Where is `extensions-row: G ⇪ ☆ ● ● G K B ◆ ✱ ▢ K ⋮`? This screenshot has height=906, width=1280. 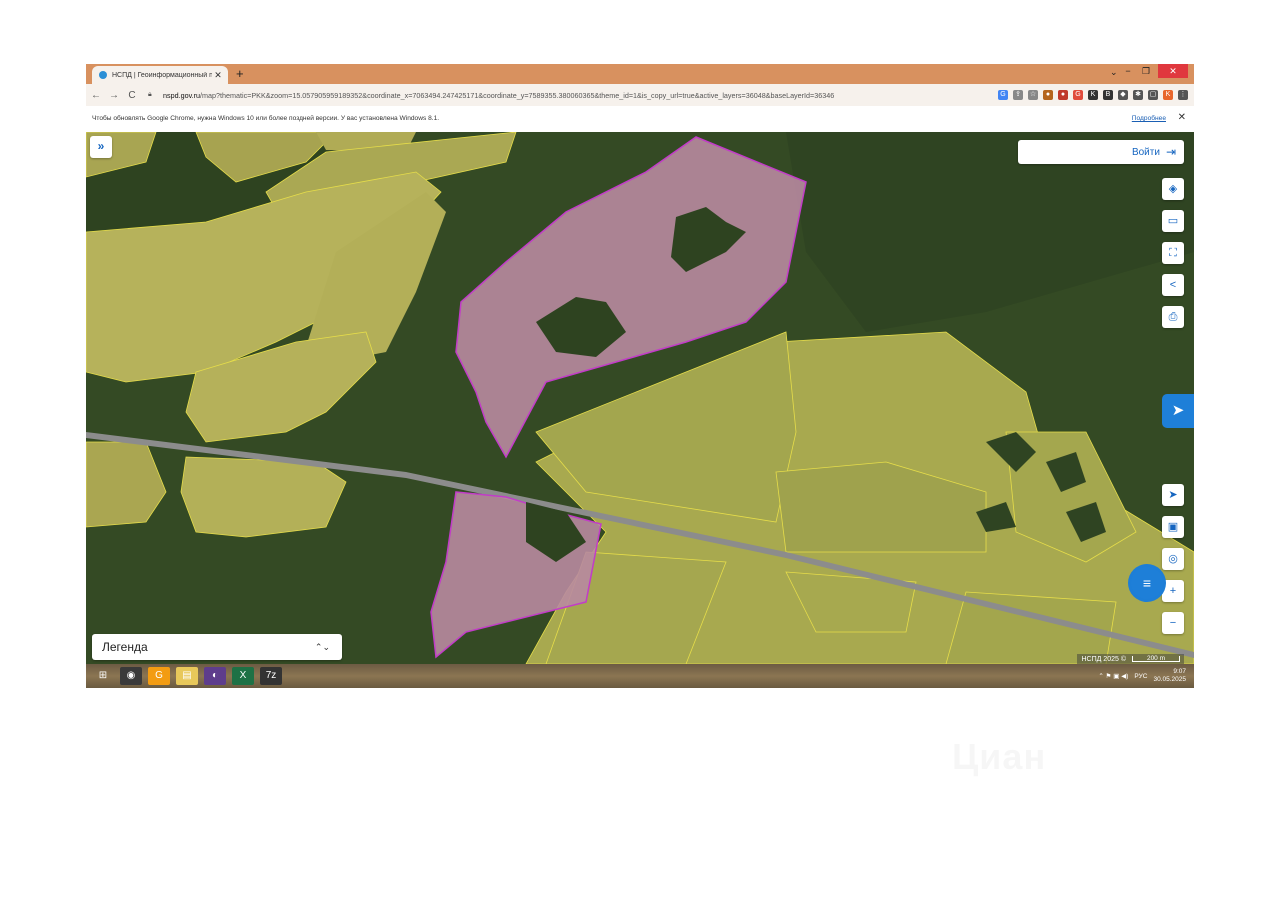
extensions-row: G ⇪ ☆ ● ● G K B ◆ ✱ ▢ K ⋮ is located at coordinates (1093, 95).